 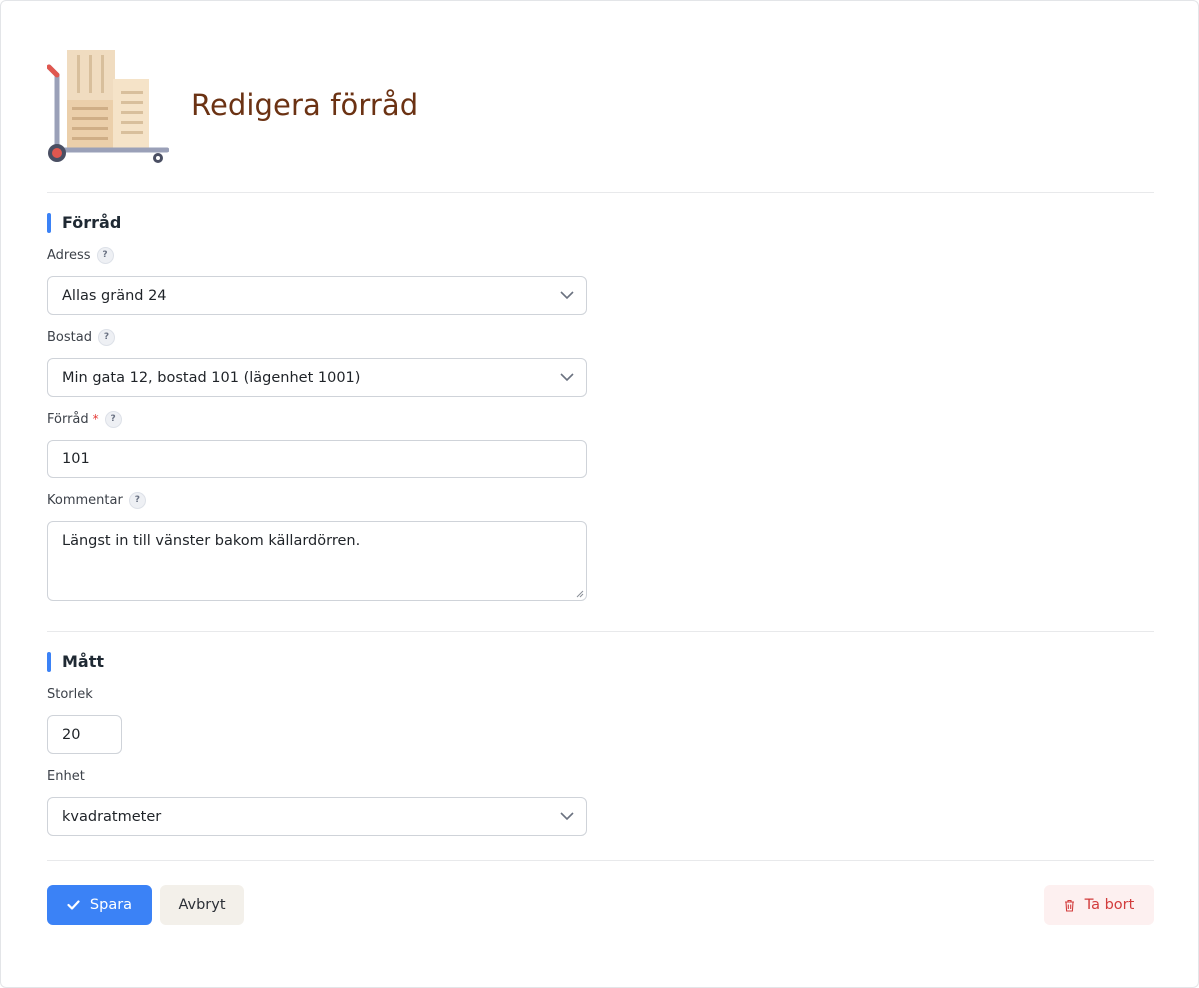 I want to click on size-input-value: 20, so click(x=71, y=734).